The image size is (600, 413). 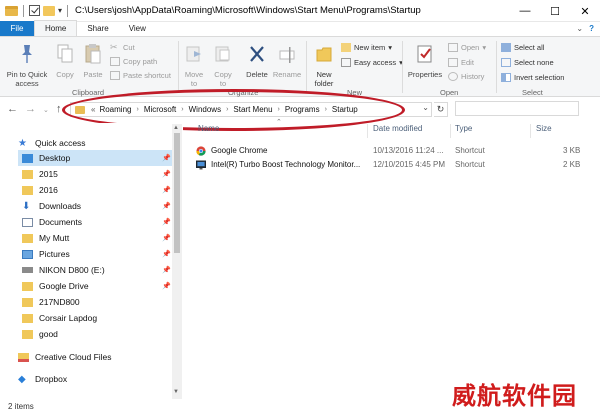 I want to click on new-item-button: New item ▾, so click(x=366, y=47).